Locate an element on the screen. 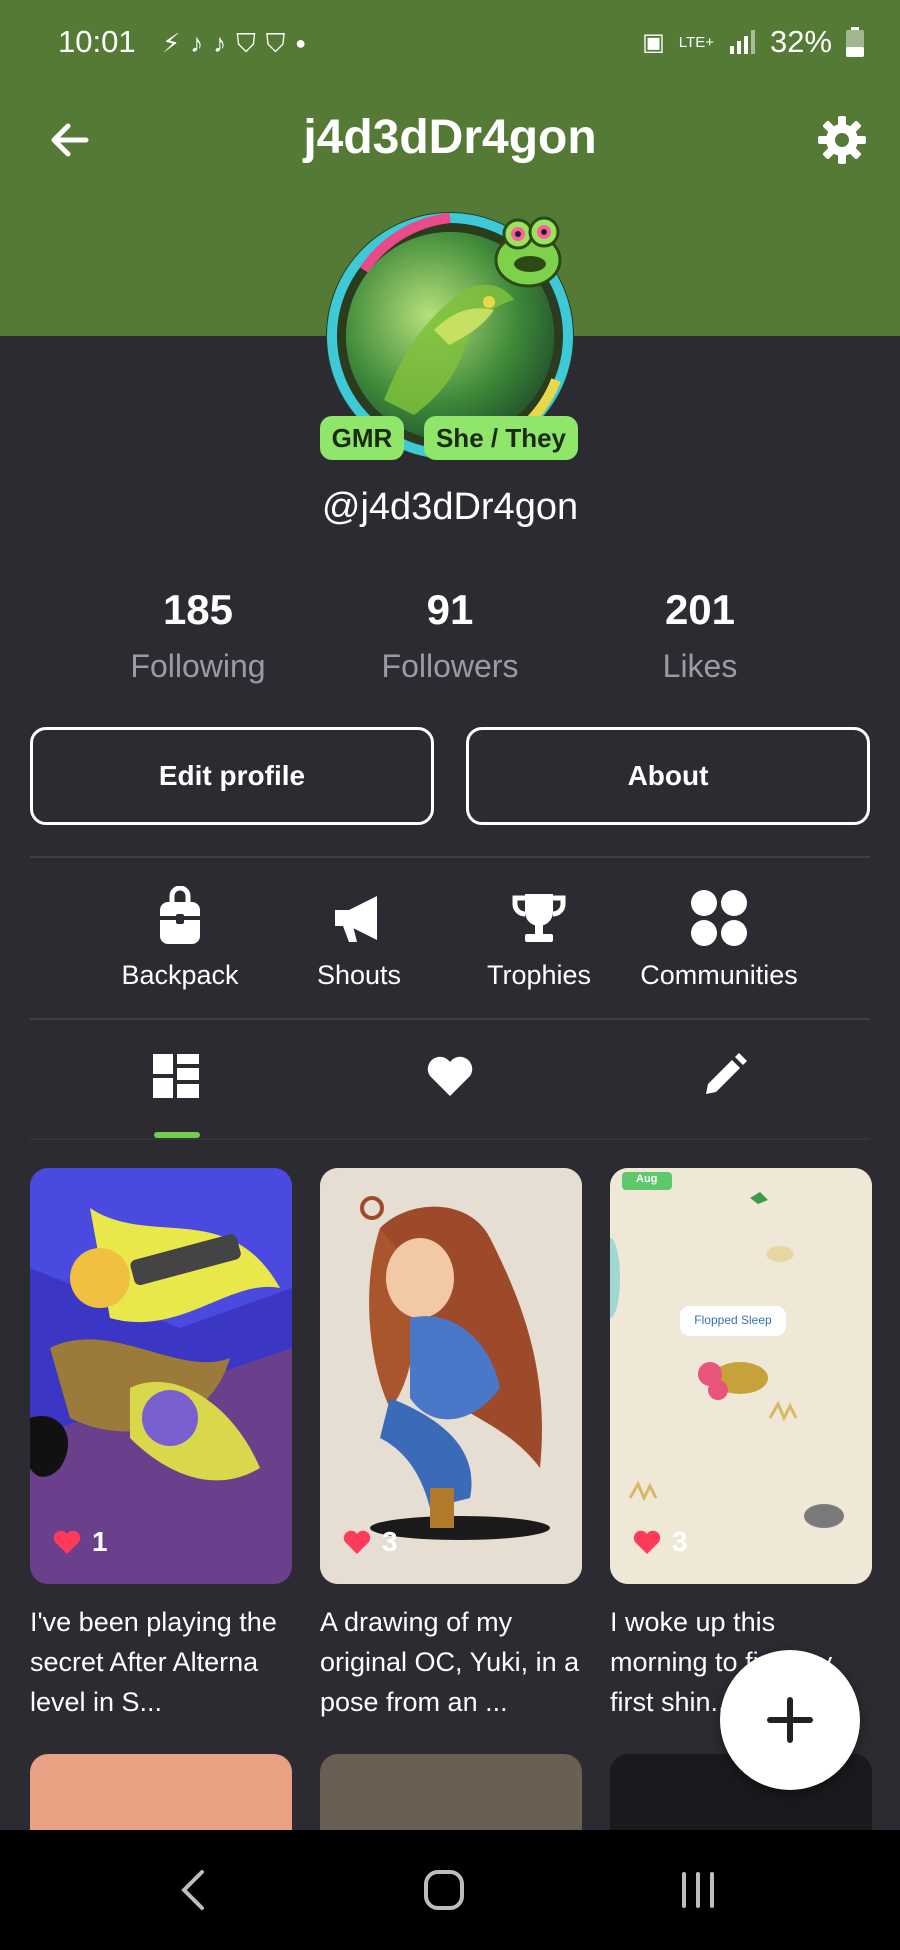 The width and height of the screenshot is (900, 1950). followers-label: Followers is located at coordinates (450, 666).